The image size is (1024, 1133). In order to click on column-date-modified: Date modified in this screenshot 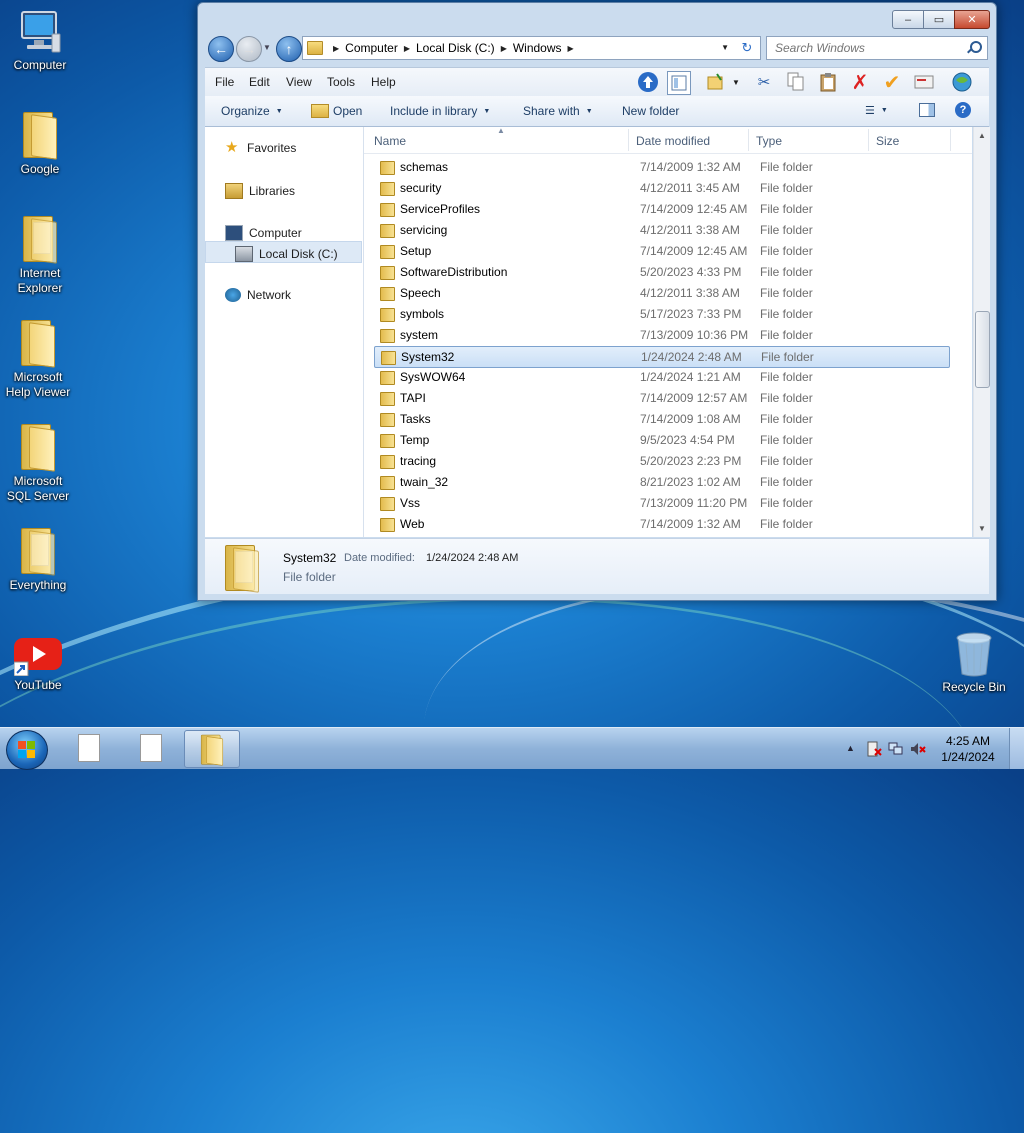, I will do `click(673, 141)`.